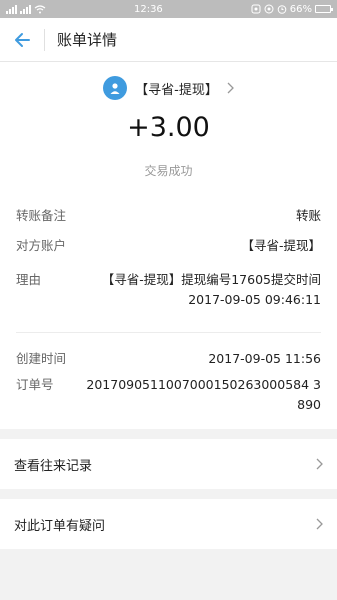 This screenshot has height=600, width=337. What do you see at coordinates (203, 394) in the screenshot?
I see `order-number: 2017090511007000150263000584 3890` at bounding box center [203, 394].